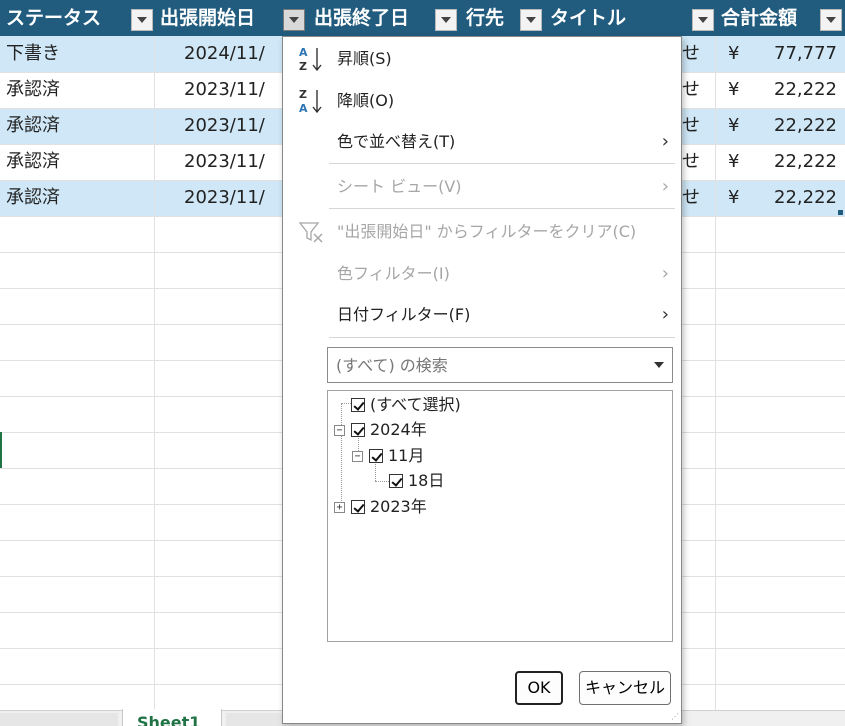 Image resolution: width=845 pixels, height=726 pixels. Describe the element at coordinates (398, 429) in the screenshot. I see `tree-label: 2024年` at that location.